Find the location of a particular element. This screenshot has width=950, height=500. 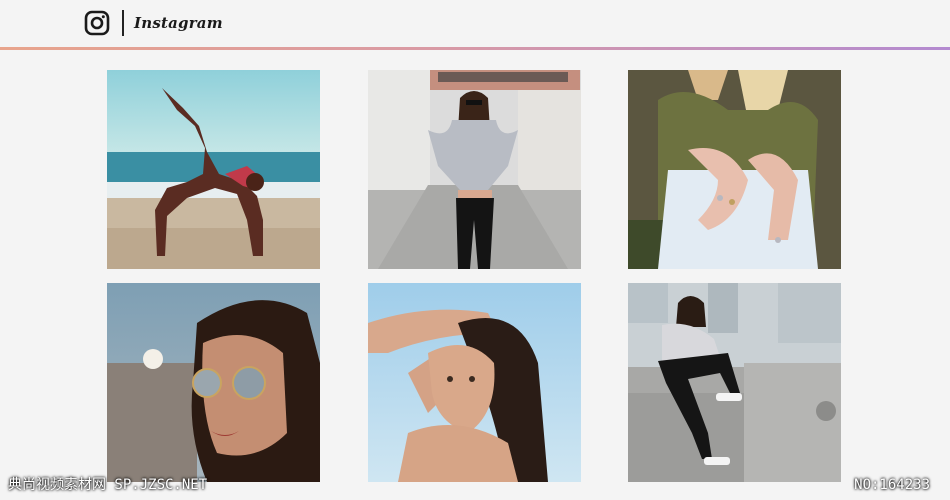

photo-tile-hands-in-hair is located at coordinates (474, 382).